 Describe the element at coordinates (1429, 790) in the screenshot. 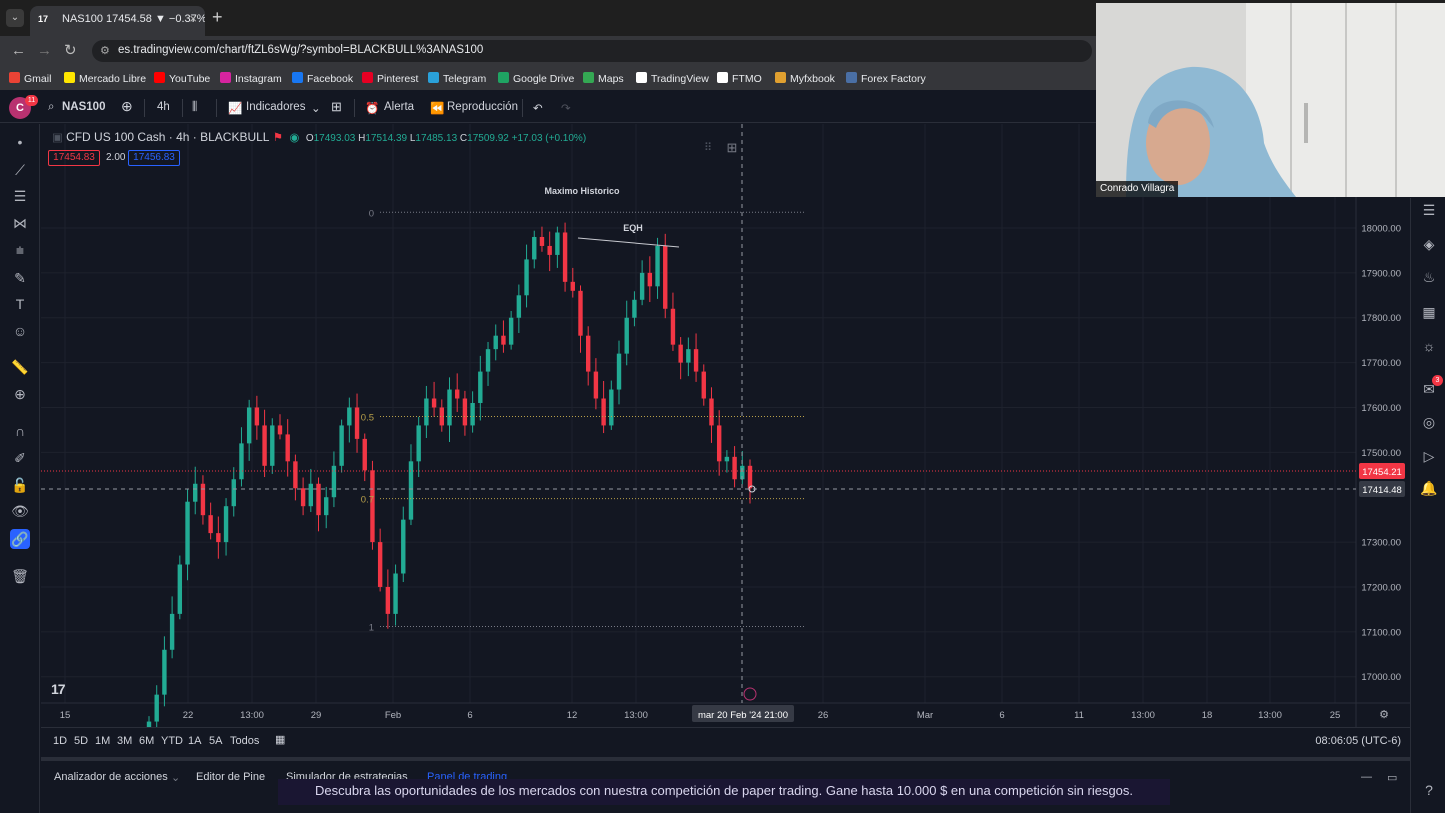

I see `help-icon: ?` at that location.